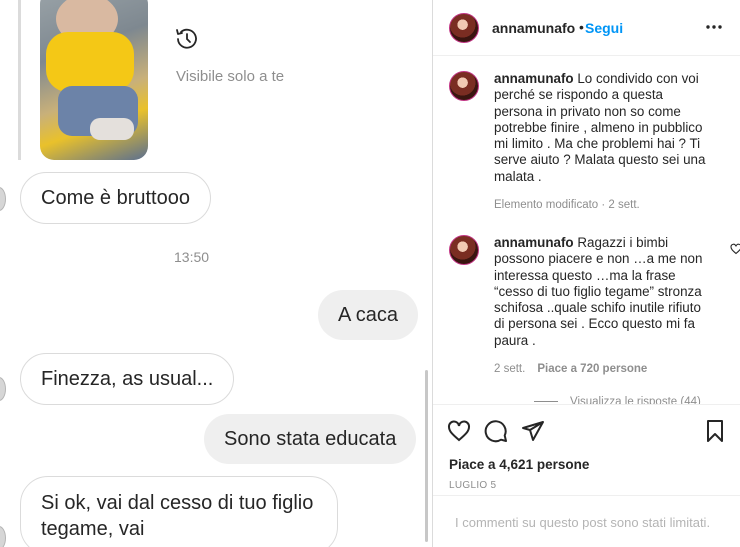 The image size is (740, 547). What do you see at coordinates (714, 27) in the screenshot?
I see `more-options-icon` at bounding box center [714, 27].